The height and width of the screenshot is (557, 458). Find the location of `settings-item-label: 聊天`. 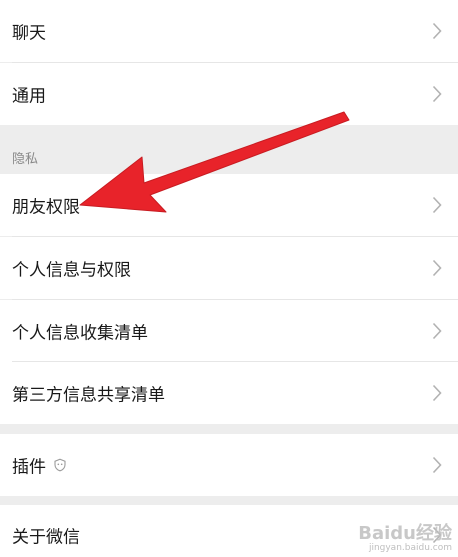

settings-item-label: 聊天 is located at coordinates (29, 33).